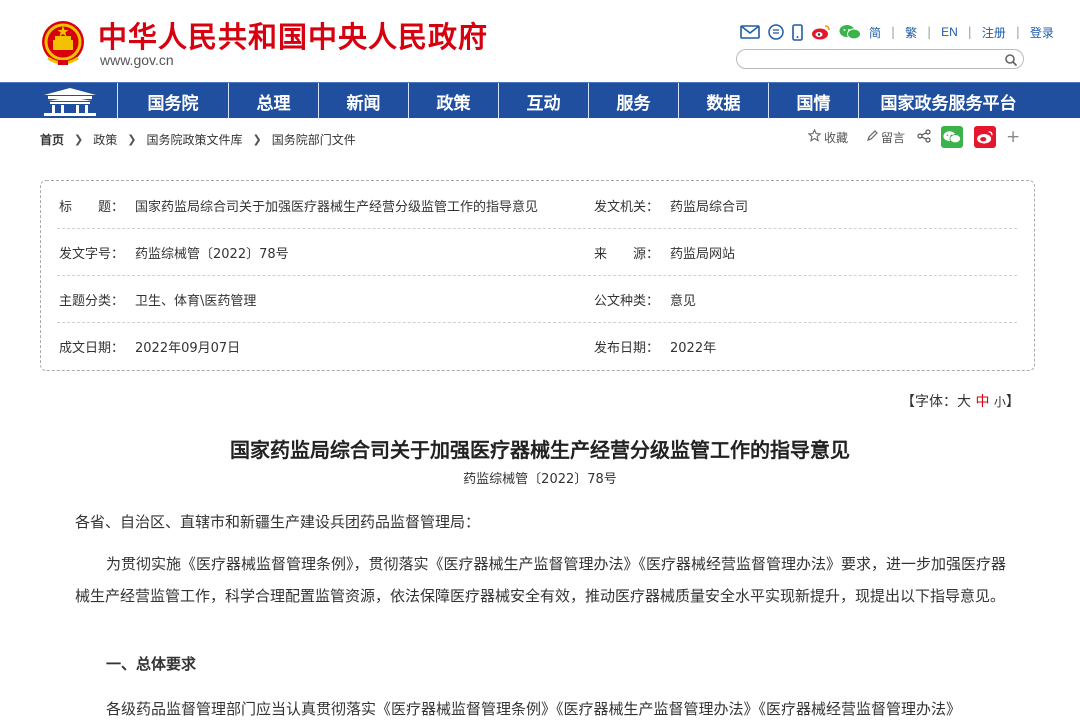 The image size is (1080, 725). What do you see at coordinates (985, 137) in the screenshot?
I see `share-weibo-icon` at bounding box center [985, 137].